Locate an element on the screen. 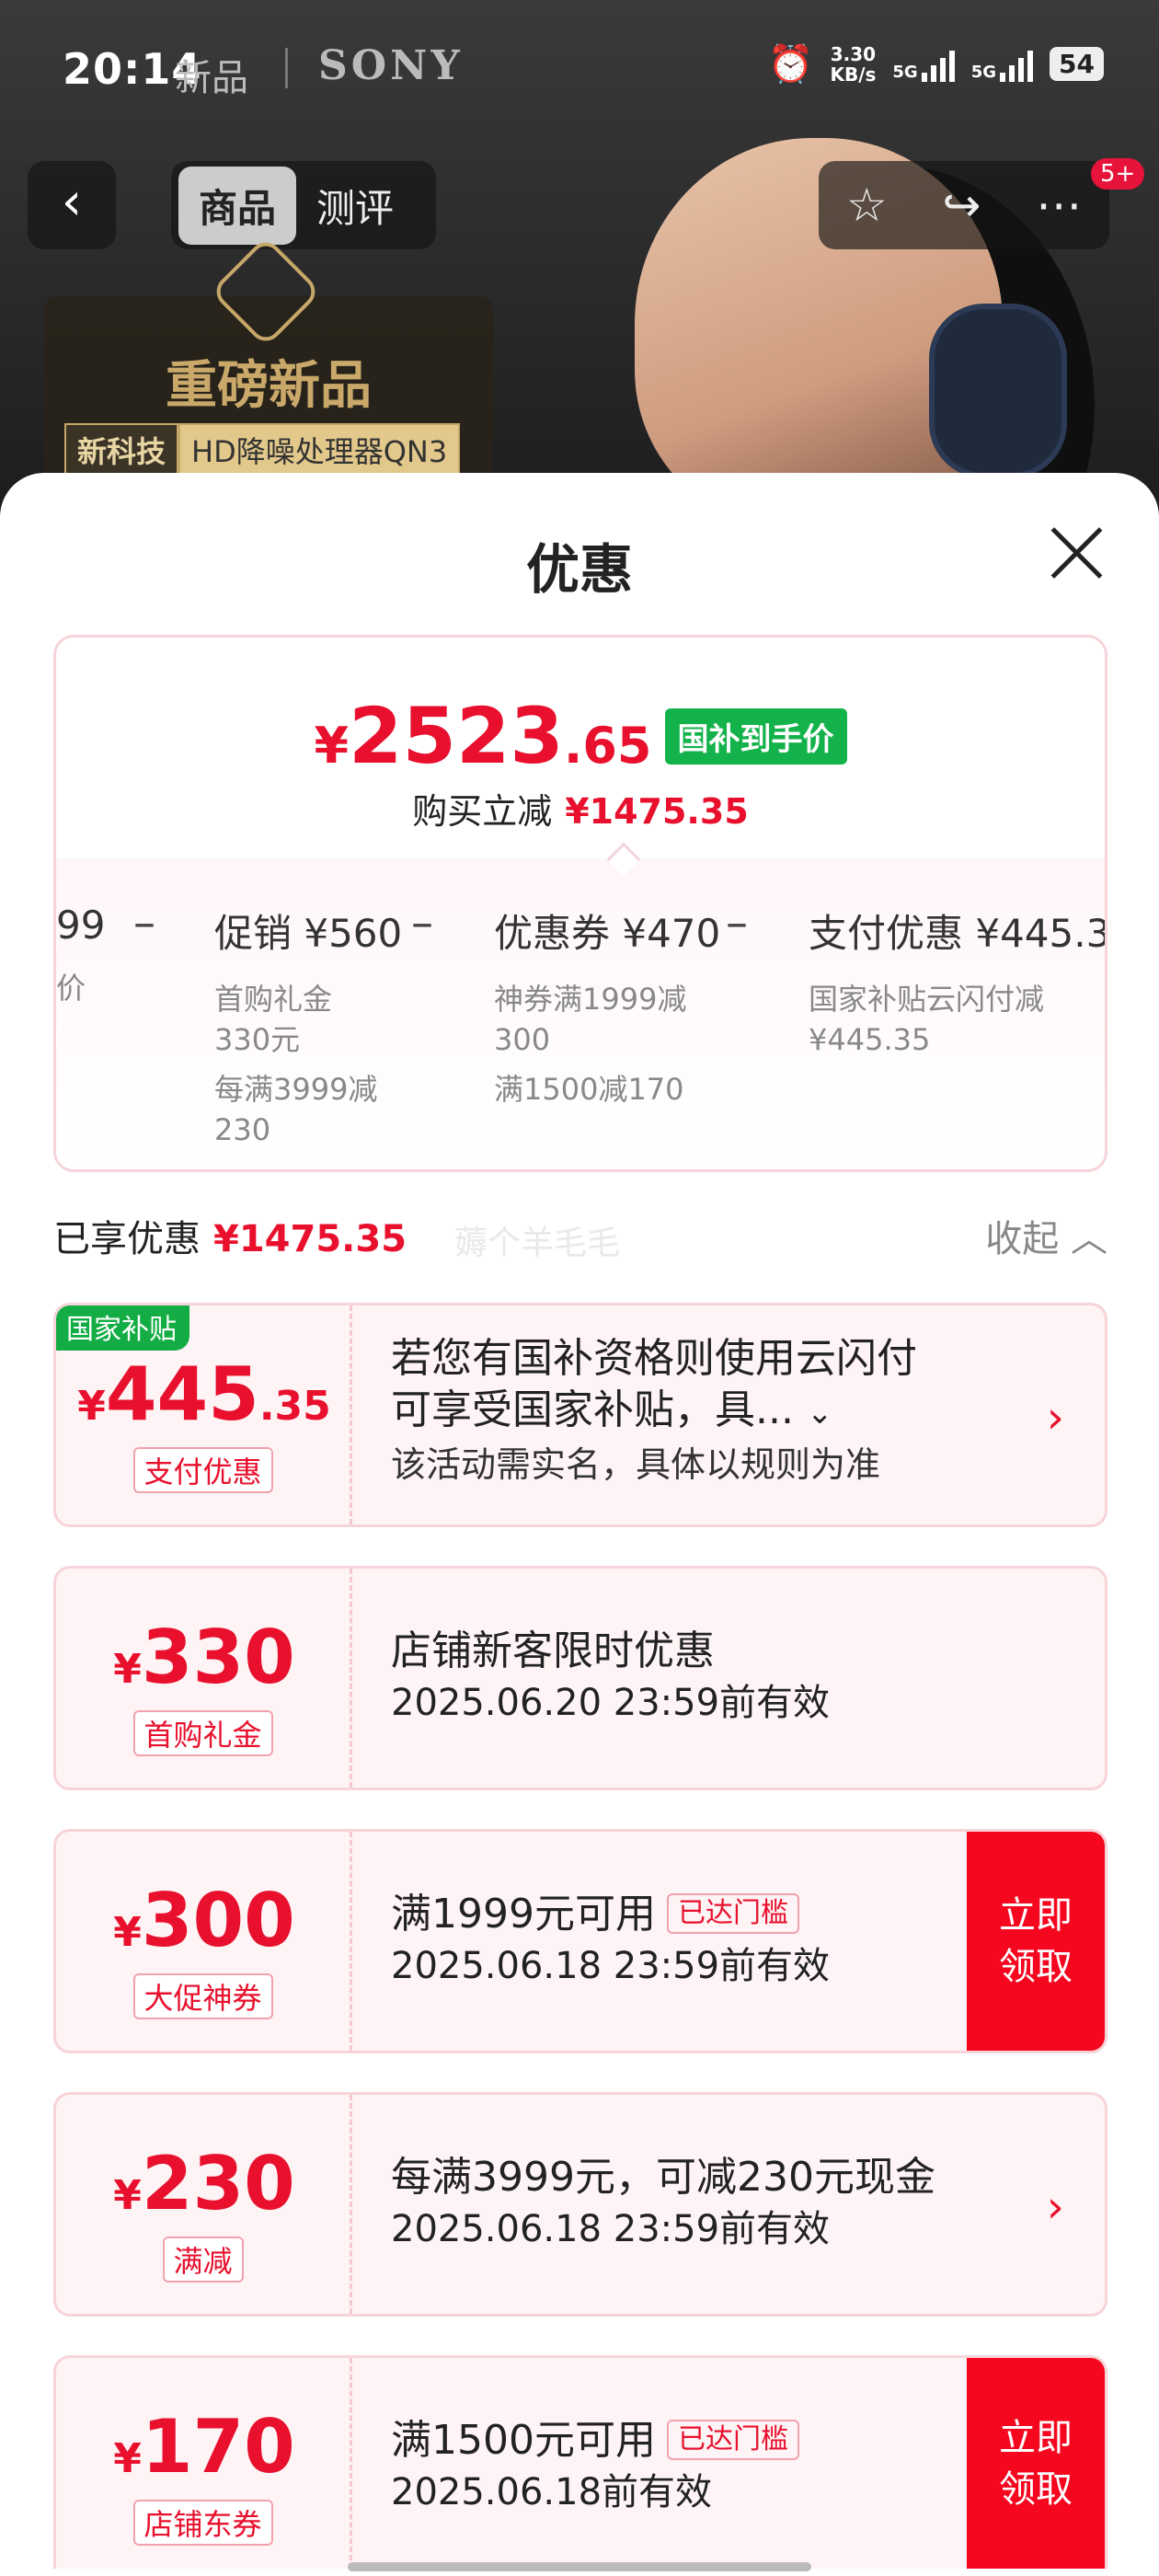 The height and width of the screenshot is (2576, 1159). coupon-tag: 店铺东券 is located at coordinates (202, 2523).